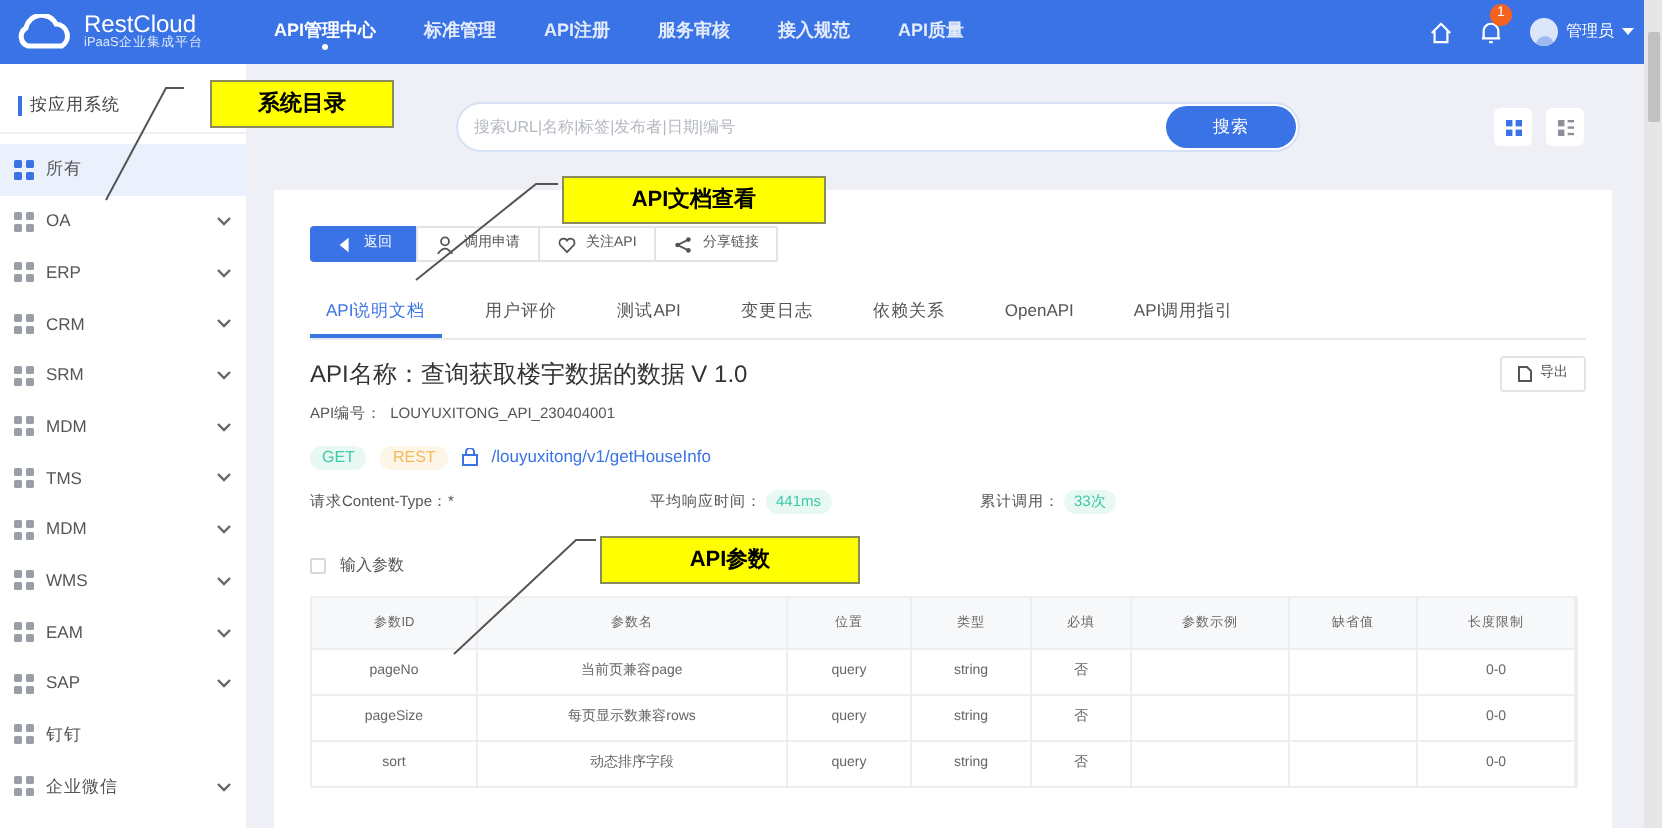 Image resolution: width=1662 pixels, height=828 pixels. I want to click on sidebar-item: WMS, so click(123, 581).